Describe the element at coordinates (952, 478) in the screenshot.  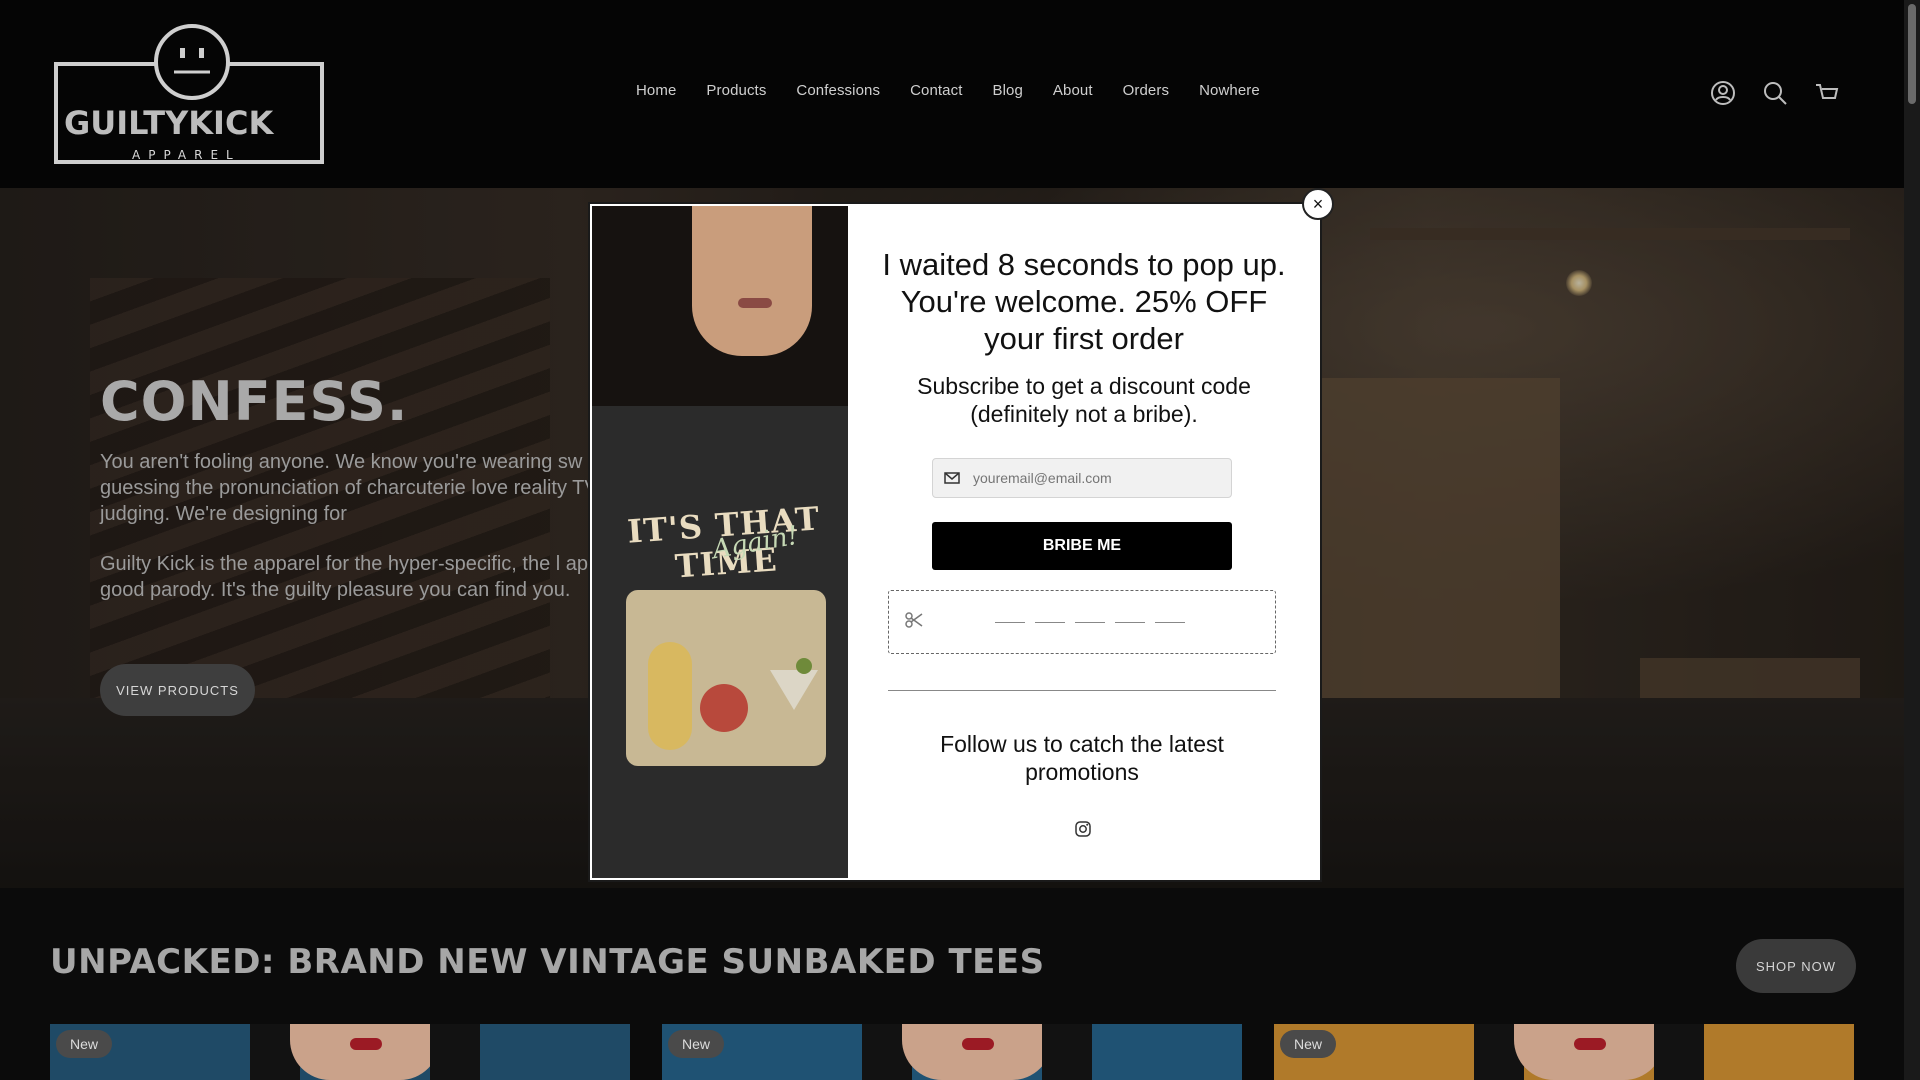
I see `mail-icon` at that location.